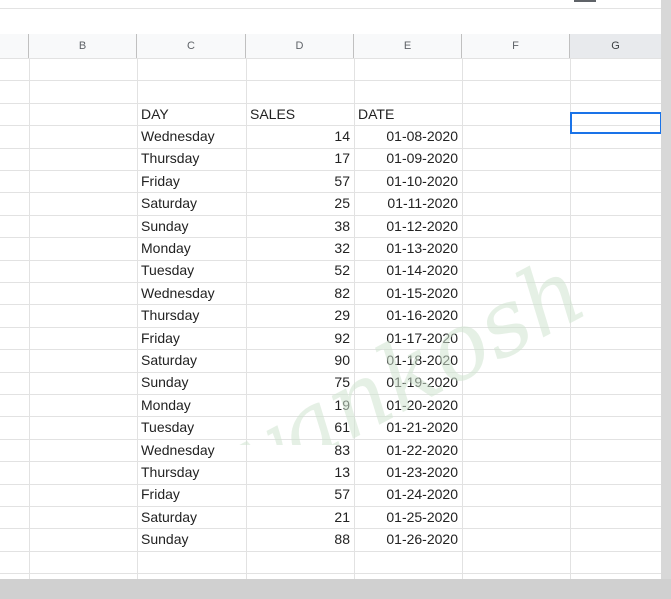  I want to click on vertical-scroll-edge, so click(666, 299).